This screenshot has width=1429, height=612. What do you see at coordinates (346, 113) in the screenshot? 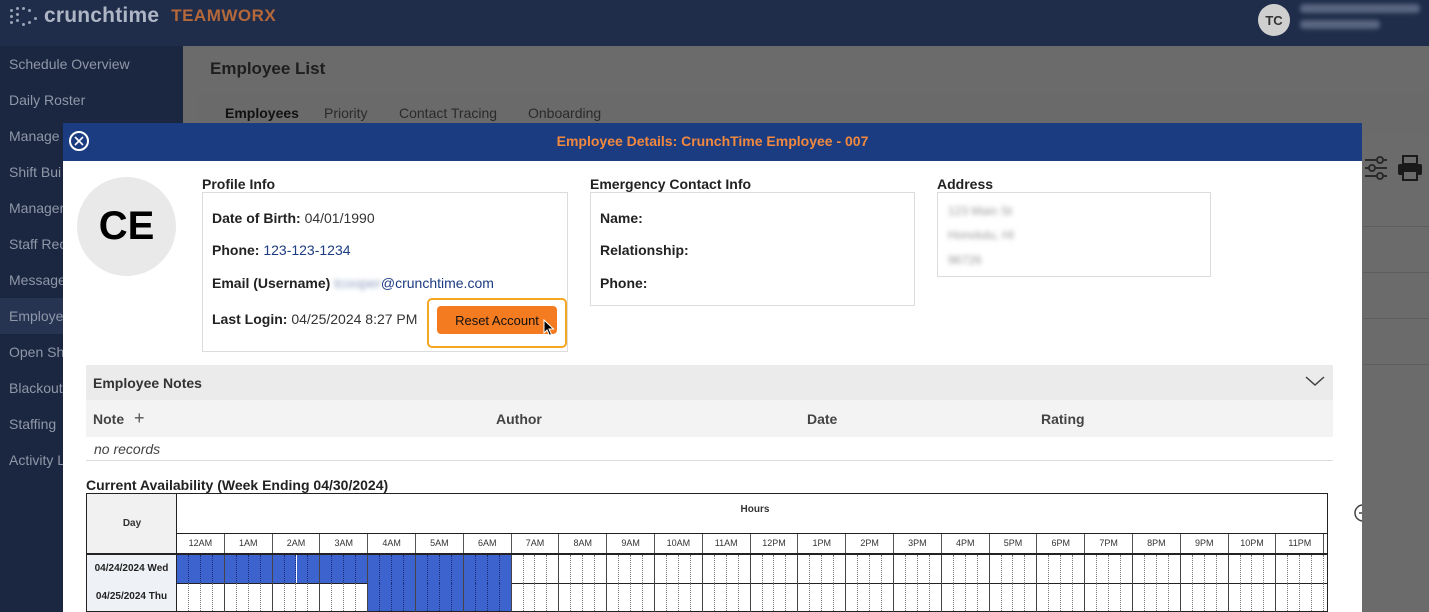
I see `tab-priority: Priority` at bounding box center [346, 113].